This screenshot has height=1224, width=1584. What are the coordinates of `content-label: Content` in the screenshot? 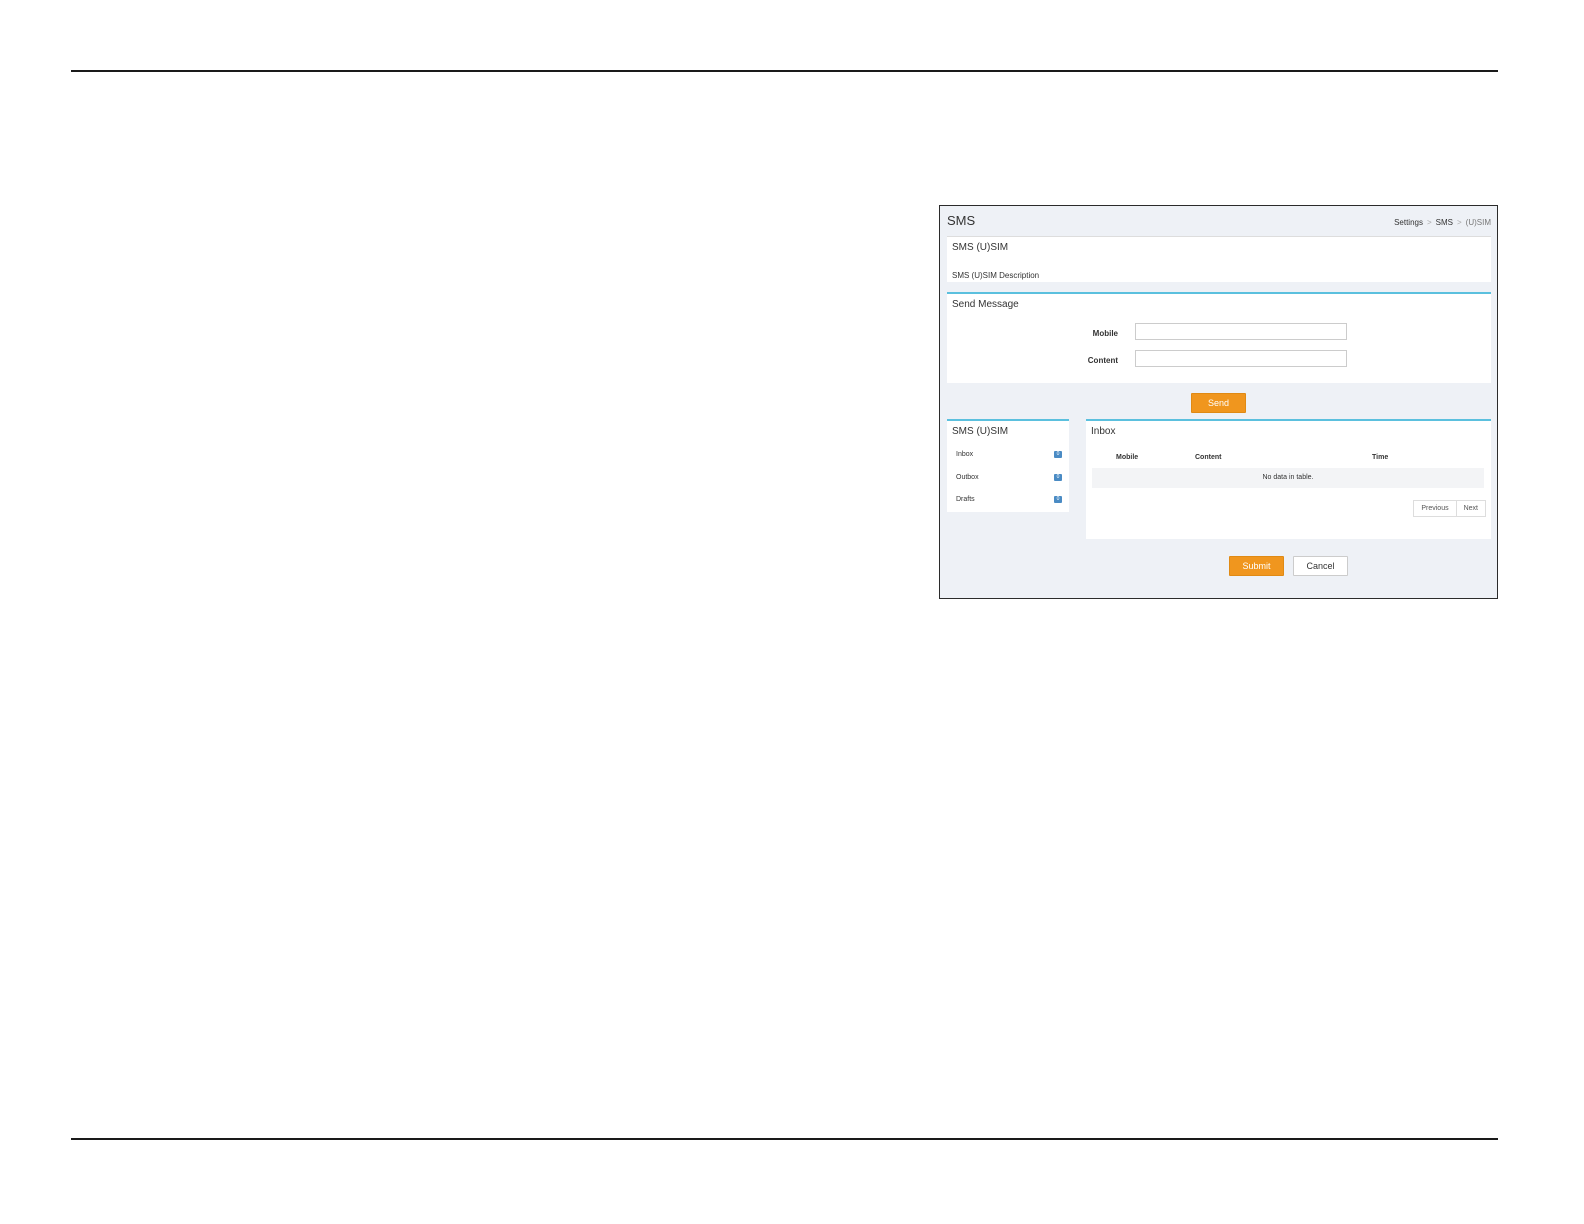 It's located at (1102, 360).